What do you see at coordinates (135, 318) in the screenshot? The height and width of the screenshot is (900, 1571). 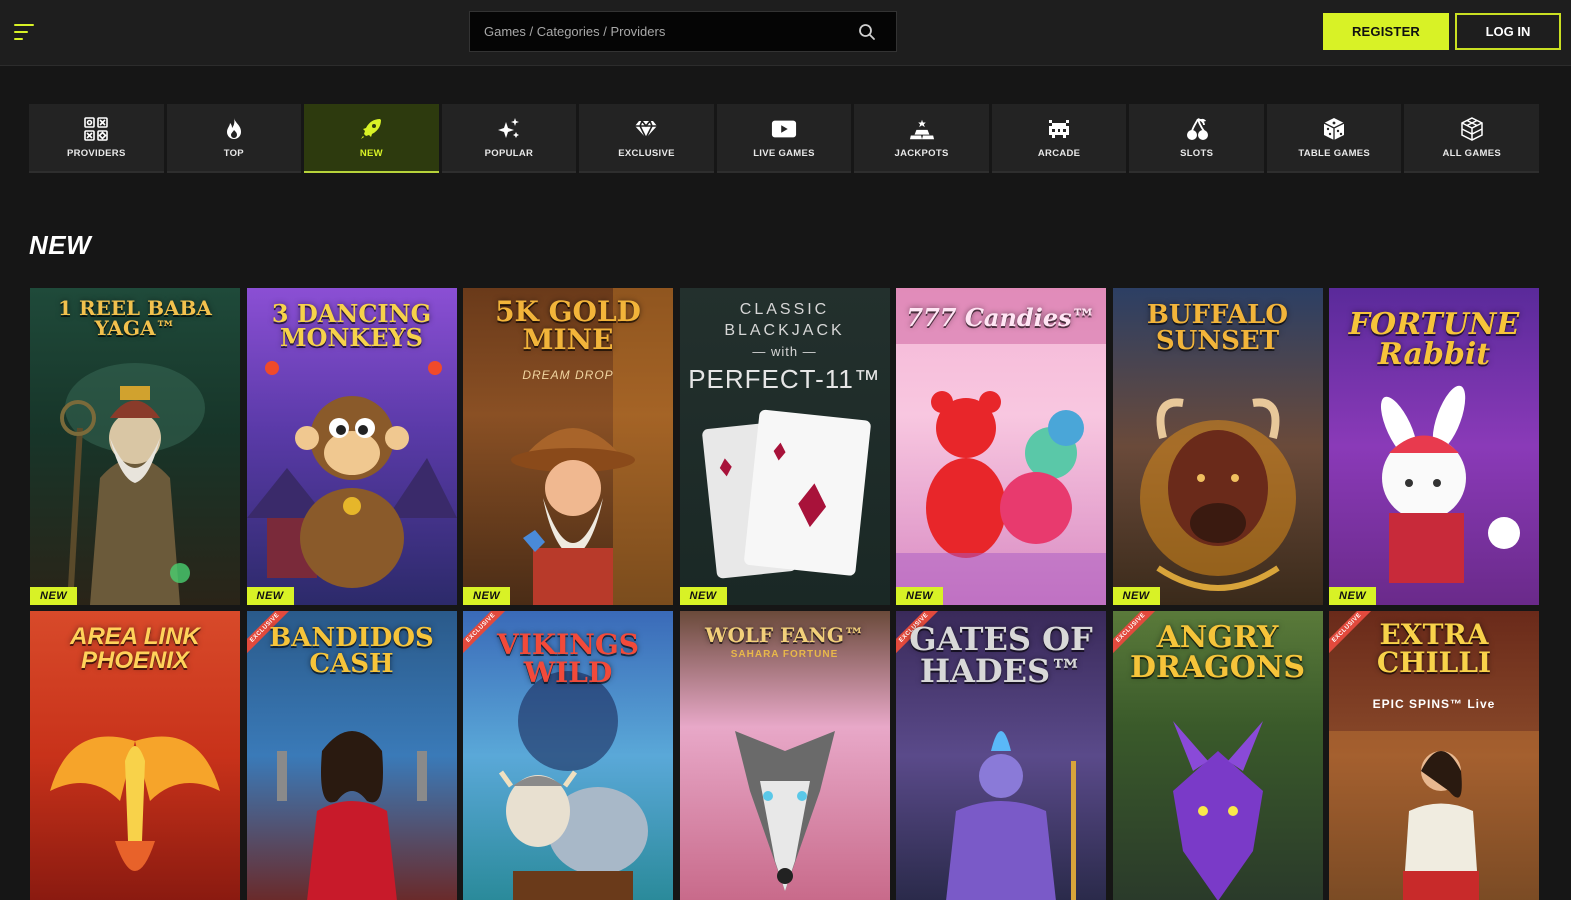 I see `game-title: 1 REEL BABA YAGA™` at bounding box center [135, 318].